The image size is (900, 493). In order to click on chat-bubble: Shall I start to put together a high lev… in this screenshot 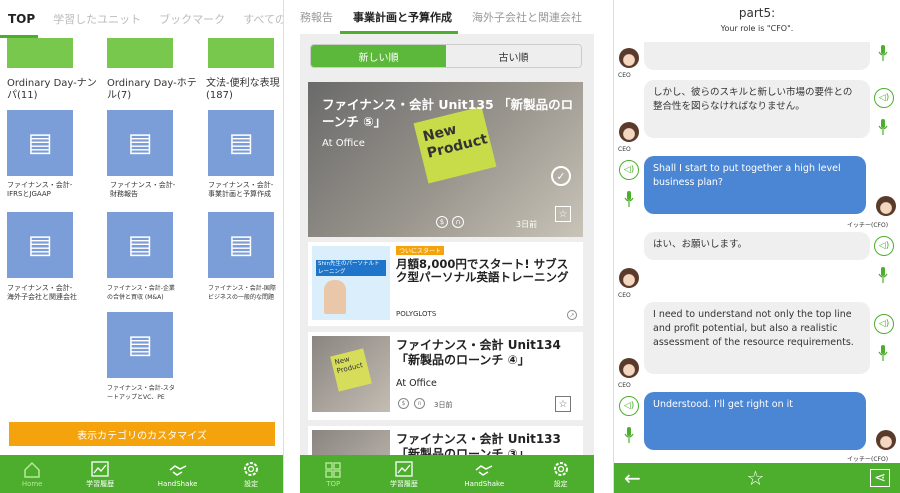, I will do `click(755, 185)`.